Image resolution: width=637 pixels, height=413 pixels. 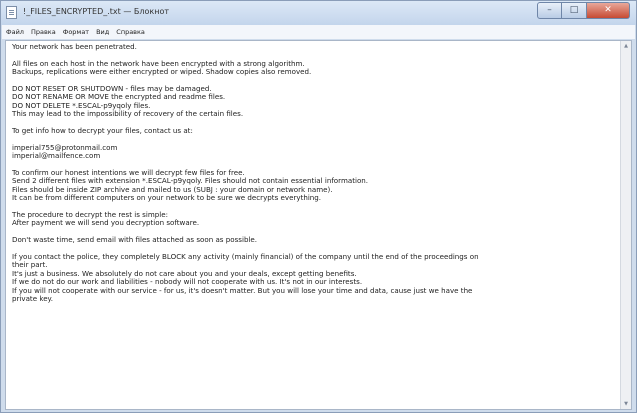 What do you see at coordinates (96, 11) in the screenshot?
I see `window-title: !_FILES_ENCRYPTED_.txt — Блокнот` at bounding box center [96, 11].